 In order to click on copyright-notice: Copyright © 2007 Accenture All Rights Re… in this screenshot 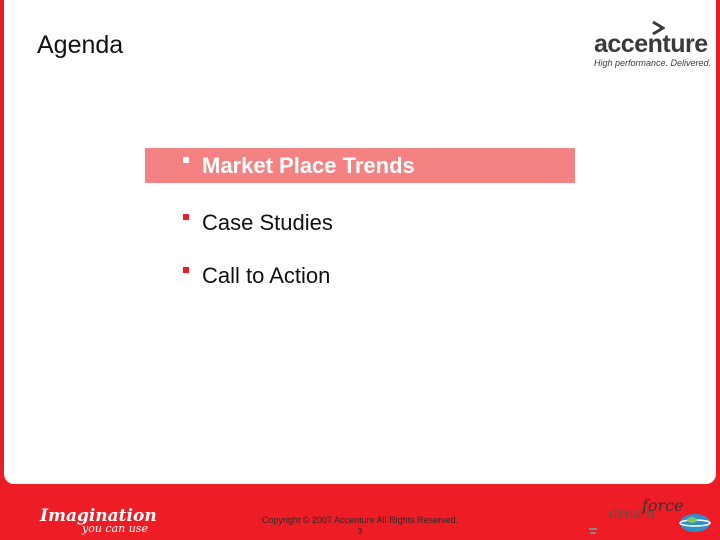, I will do `click(360, 520)`.